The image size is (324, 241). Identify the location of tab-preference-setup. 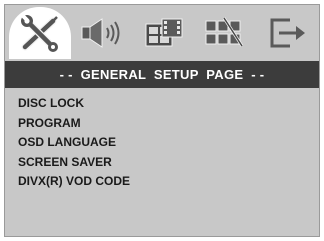
(225, 33).